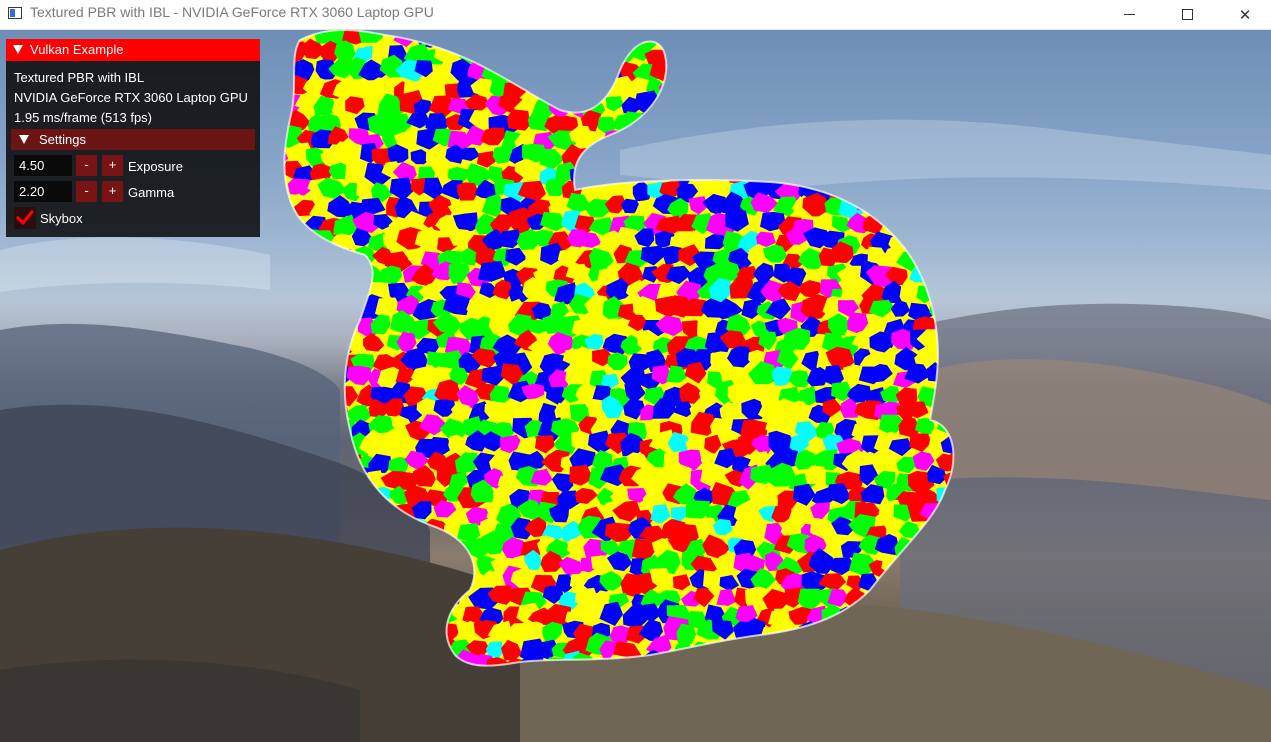 The image size is (1271, 742). Describe the element at coordinates (1243, 14) in the screenshot. I see `close-button: ✕` at that location.